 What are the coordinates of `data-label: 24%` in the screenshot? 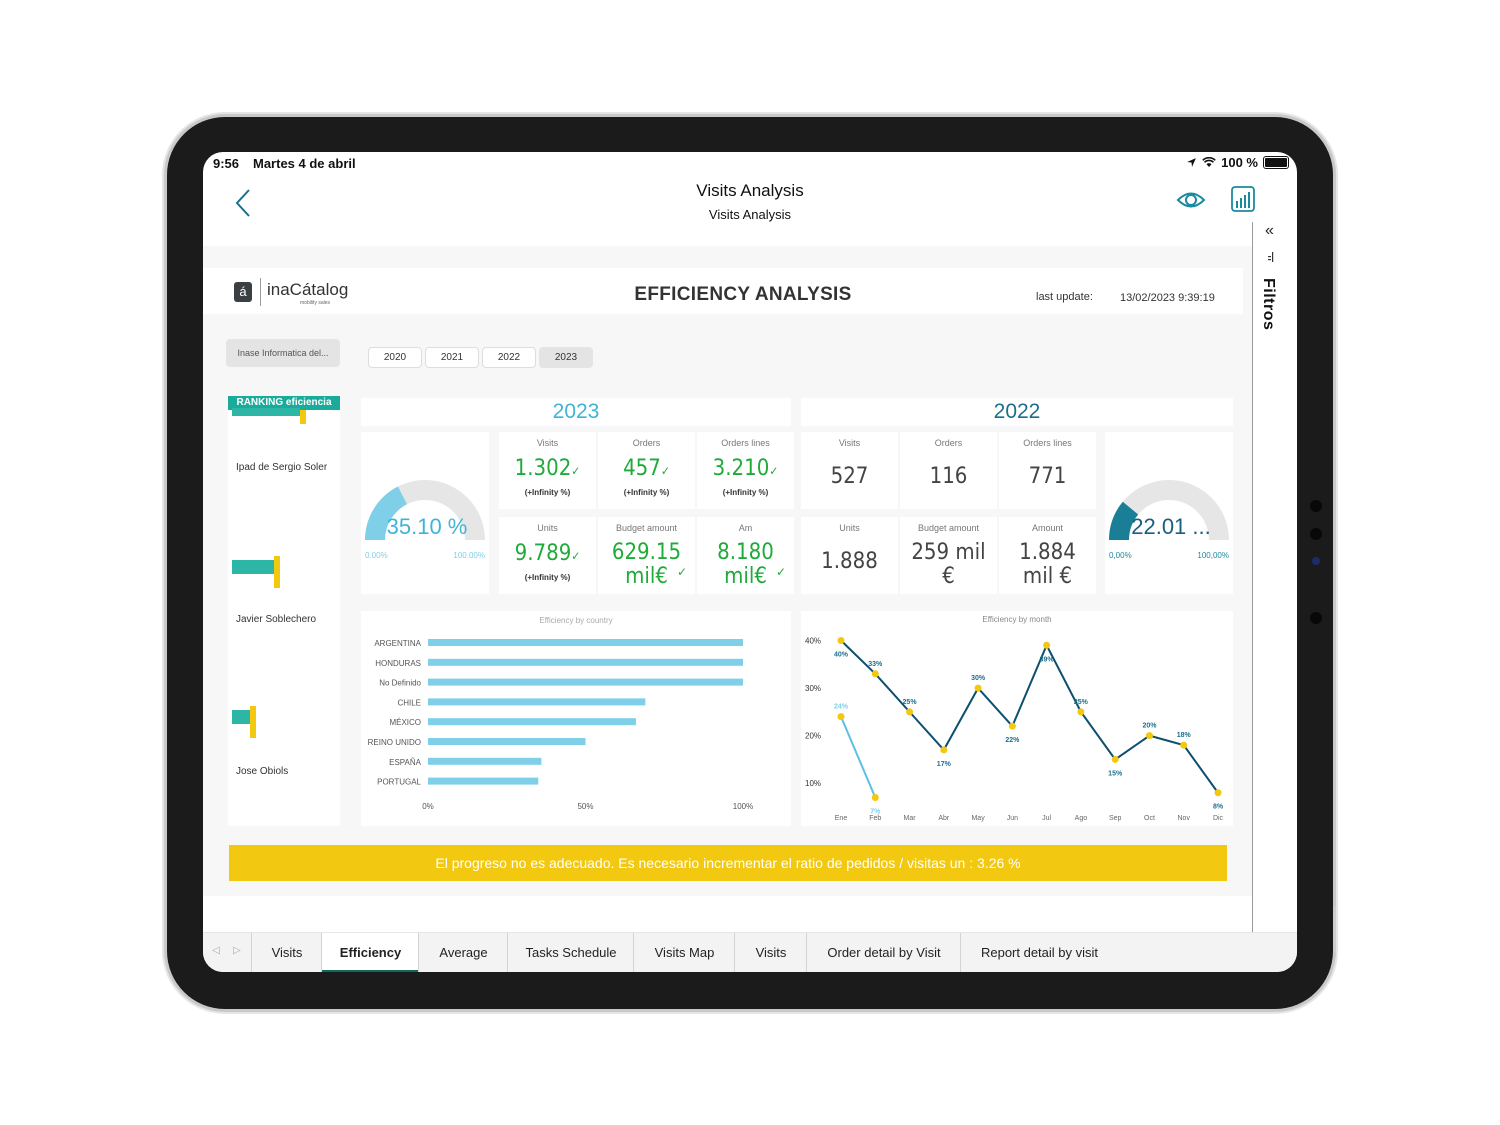 It's located at (841, 707).